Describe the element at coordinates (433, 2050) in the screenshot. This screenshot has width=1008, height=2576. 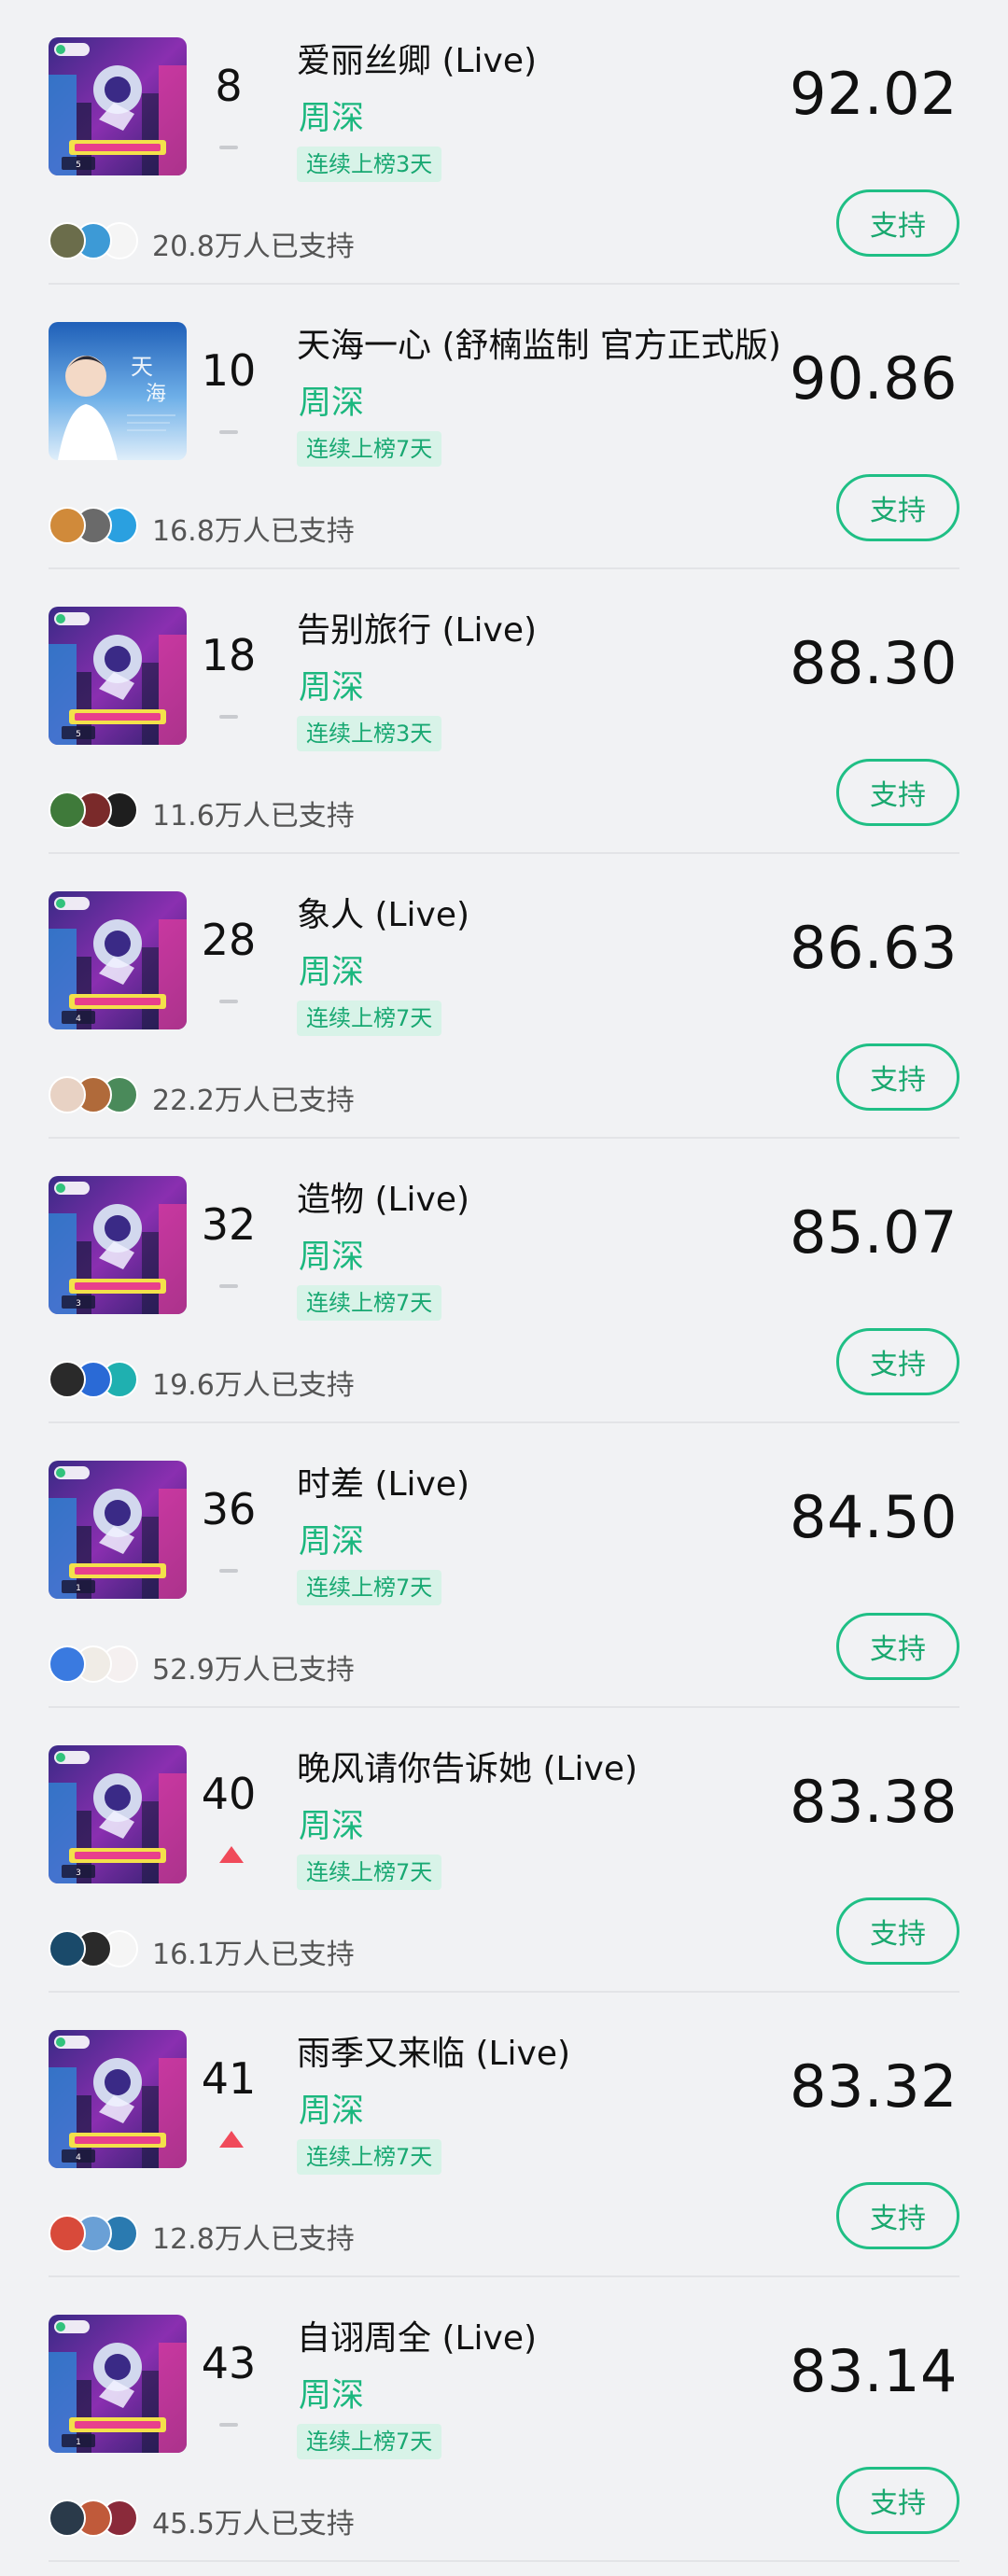
I see `song-title: 雨季又来临 (Live)` at that location.